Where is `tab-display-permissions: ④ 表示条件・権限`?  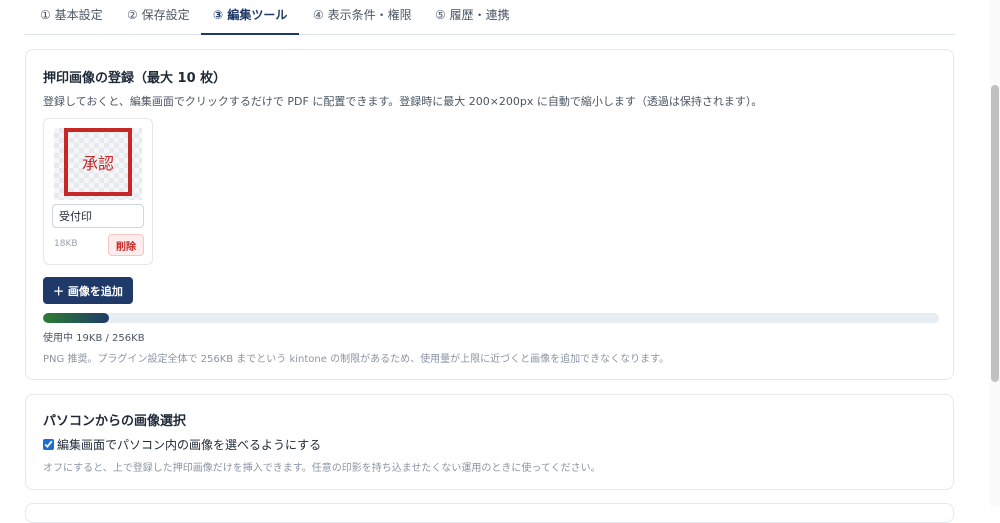
tab-display-permissions: ④ 表示条件・権限 is located at coordinates (362, 16).